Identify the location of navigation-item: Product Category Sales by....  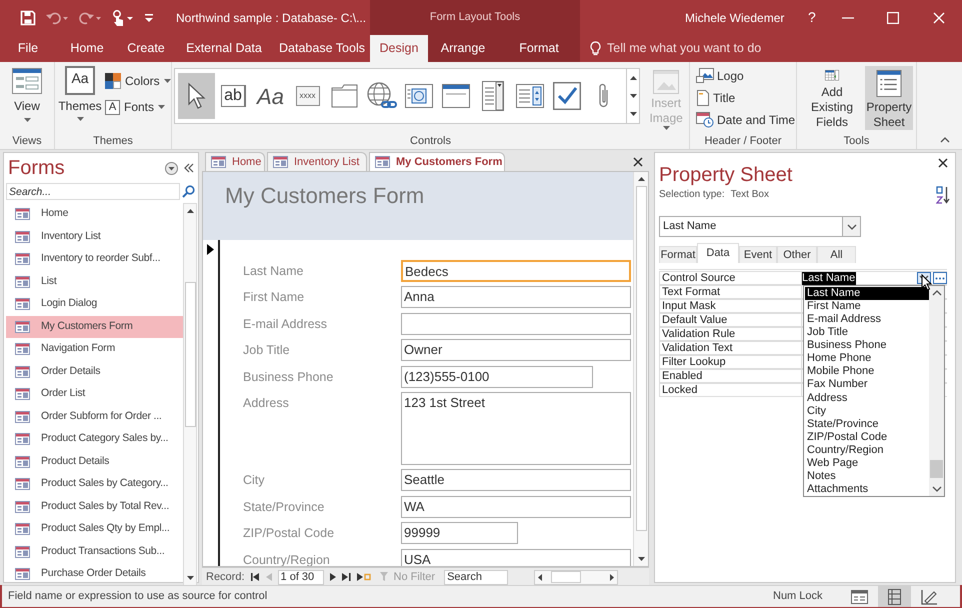
(94, 439).